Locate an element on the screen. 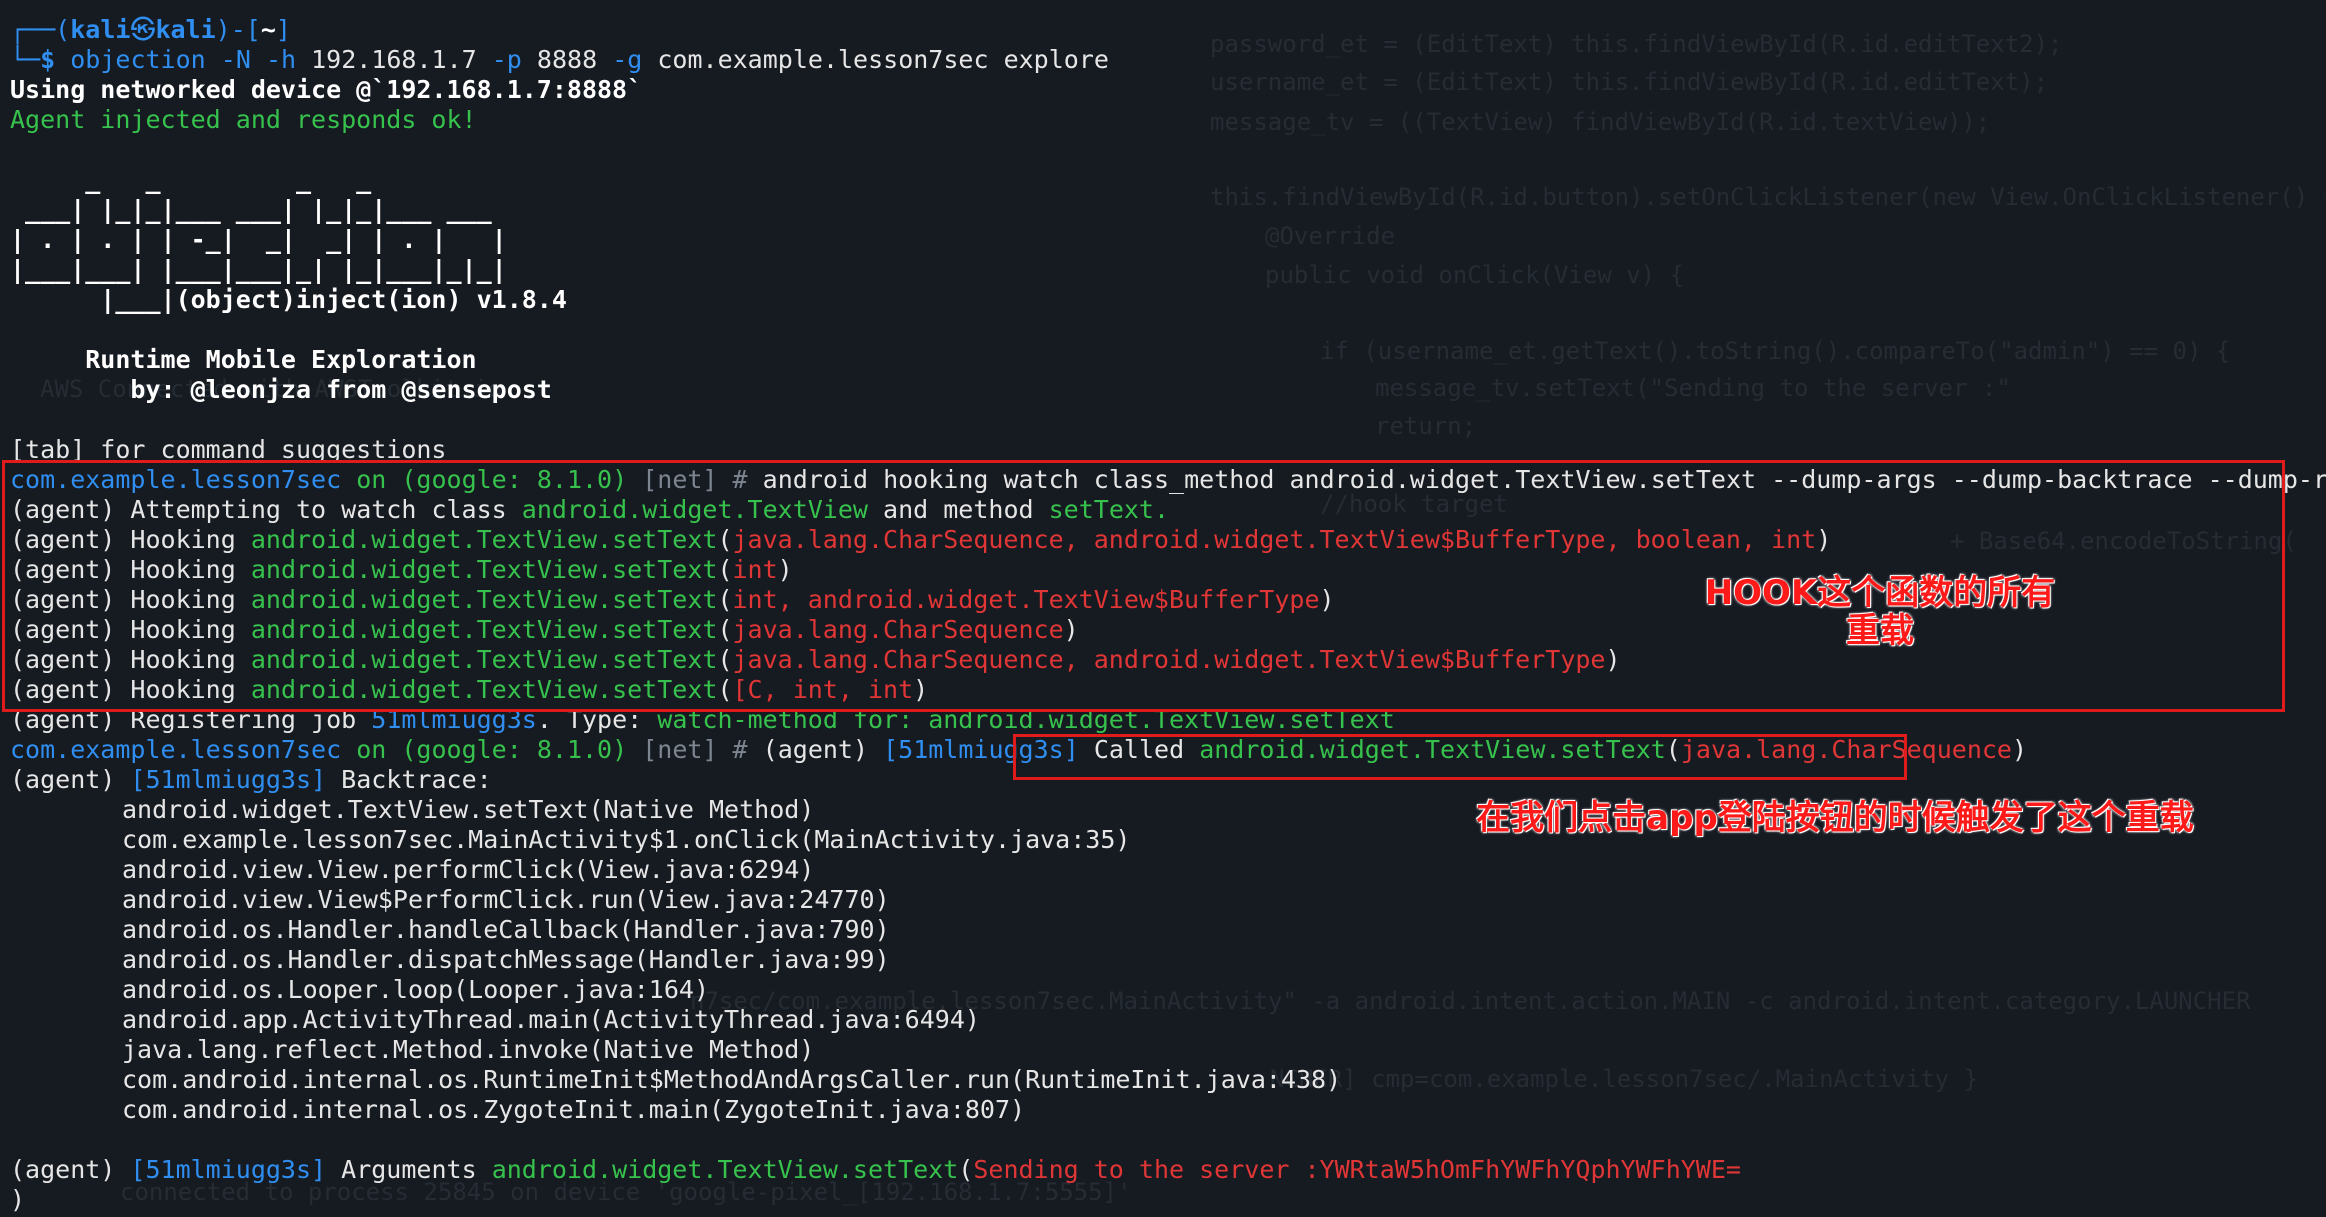 The image size is (2326, 1217). arguments-close-line: ) is located at coordinates (18, 1199).